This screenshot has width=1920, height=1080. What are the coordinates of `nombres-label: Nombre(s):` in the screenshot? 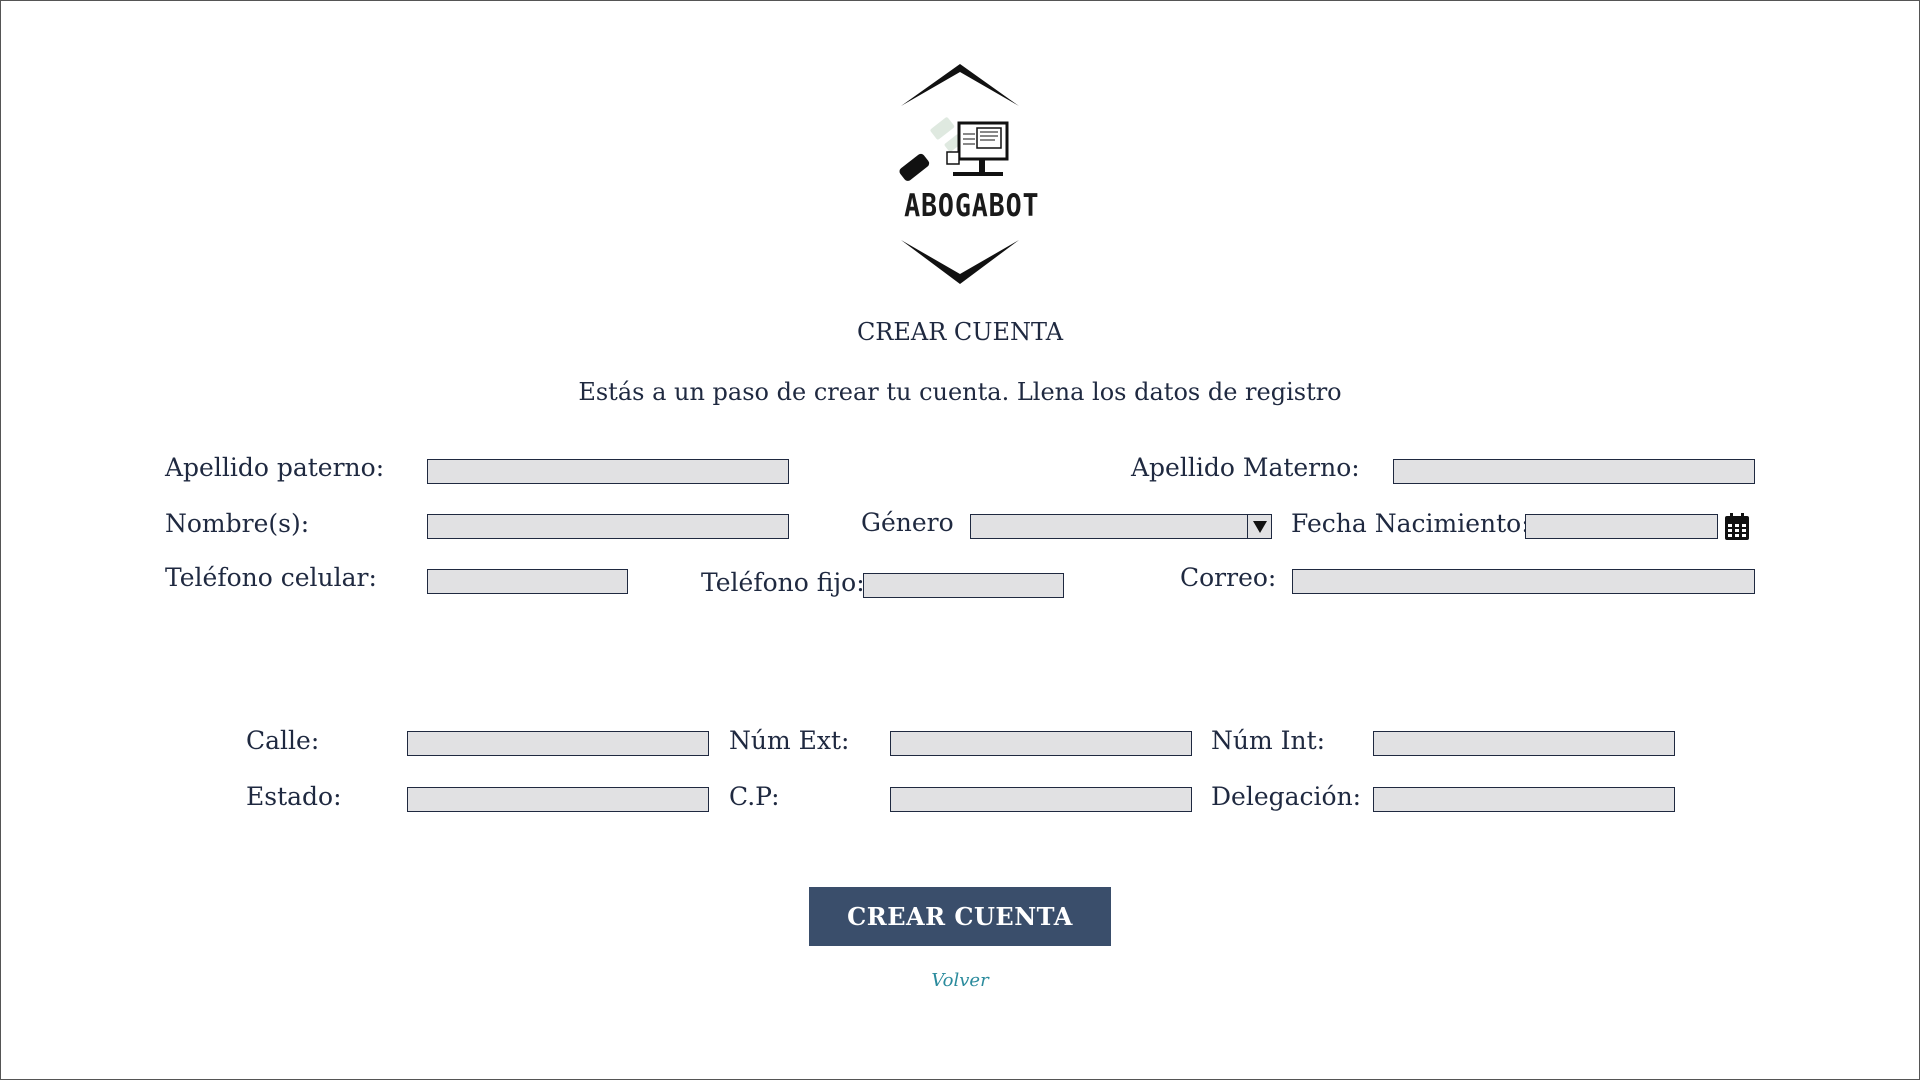 It's located at (237, 523).